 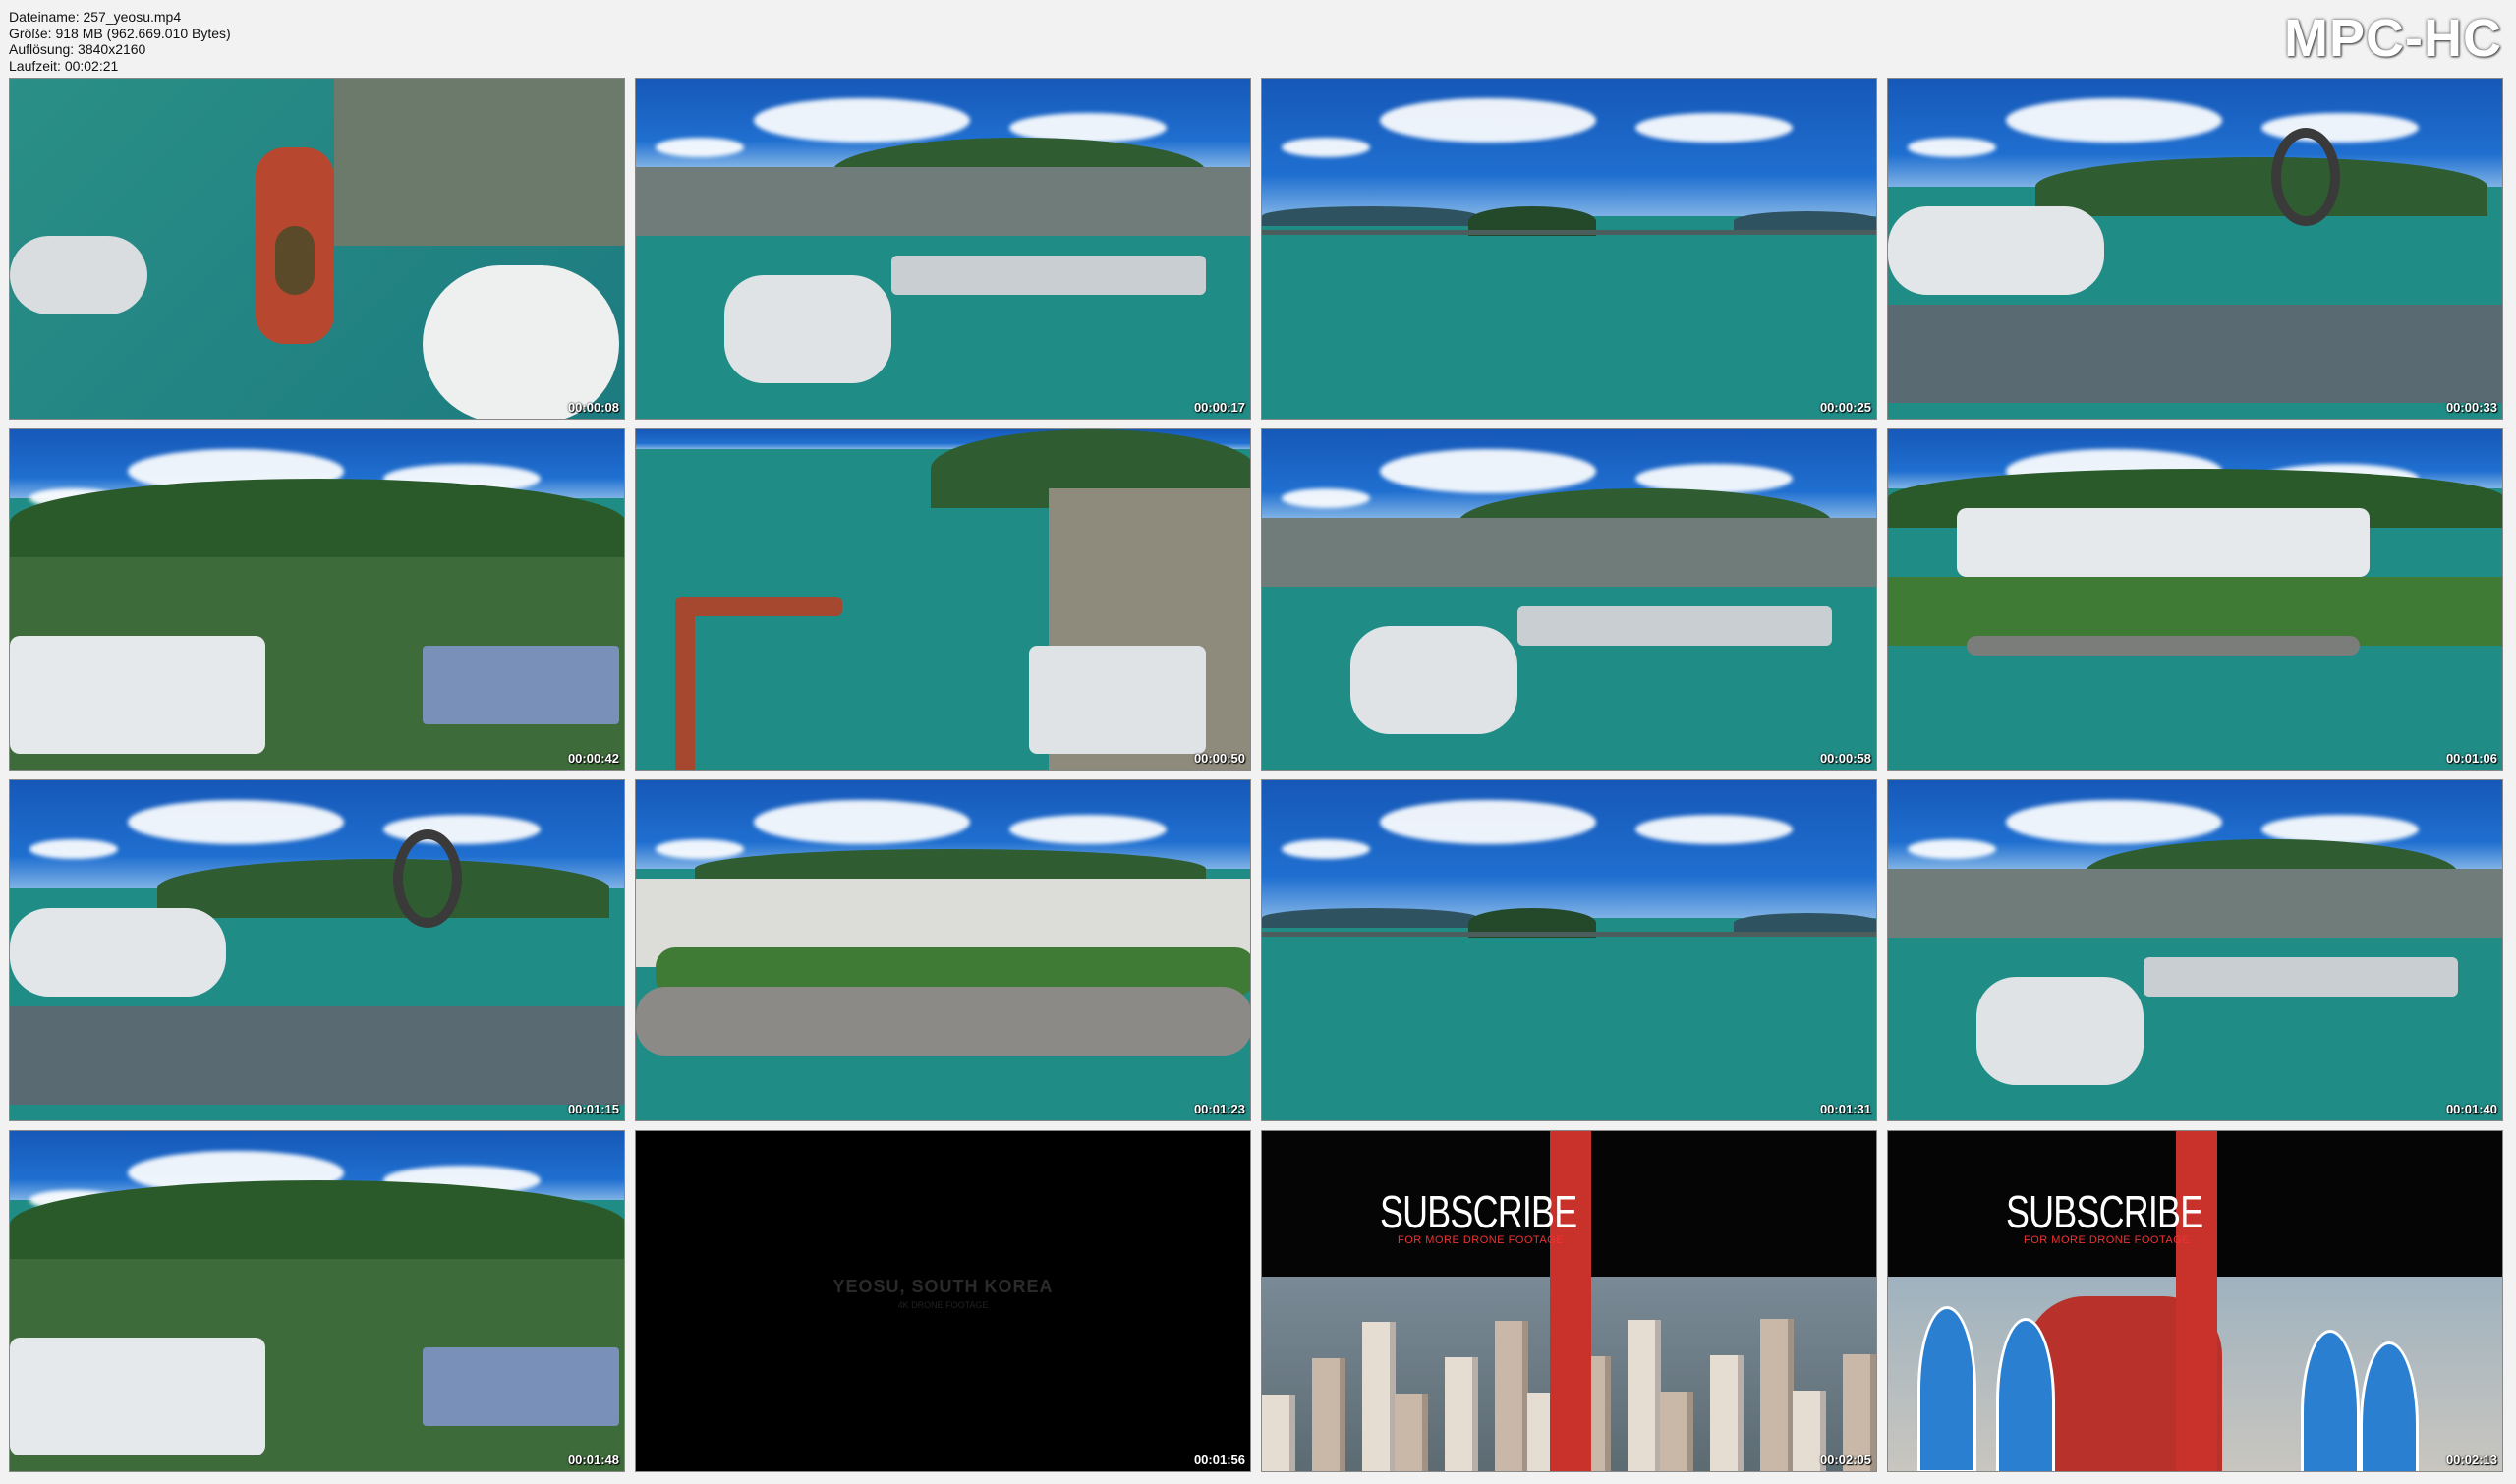 What do you see at coordinates (317, 950) in the screenshot?
I see `video-thumbnail: 00:01:15` at bounding box center [317, 950].